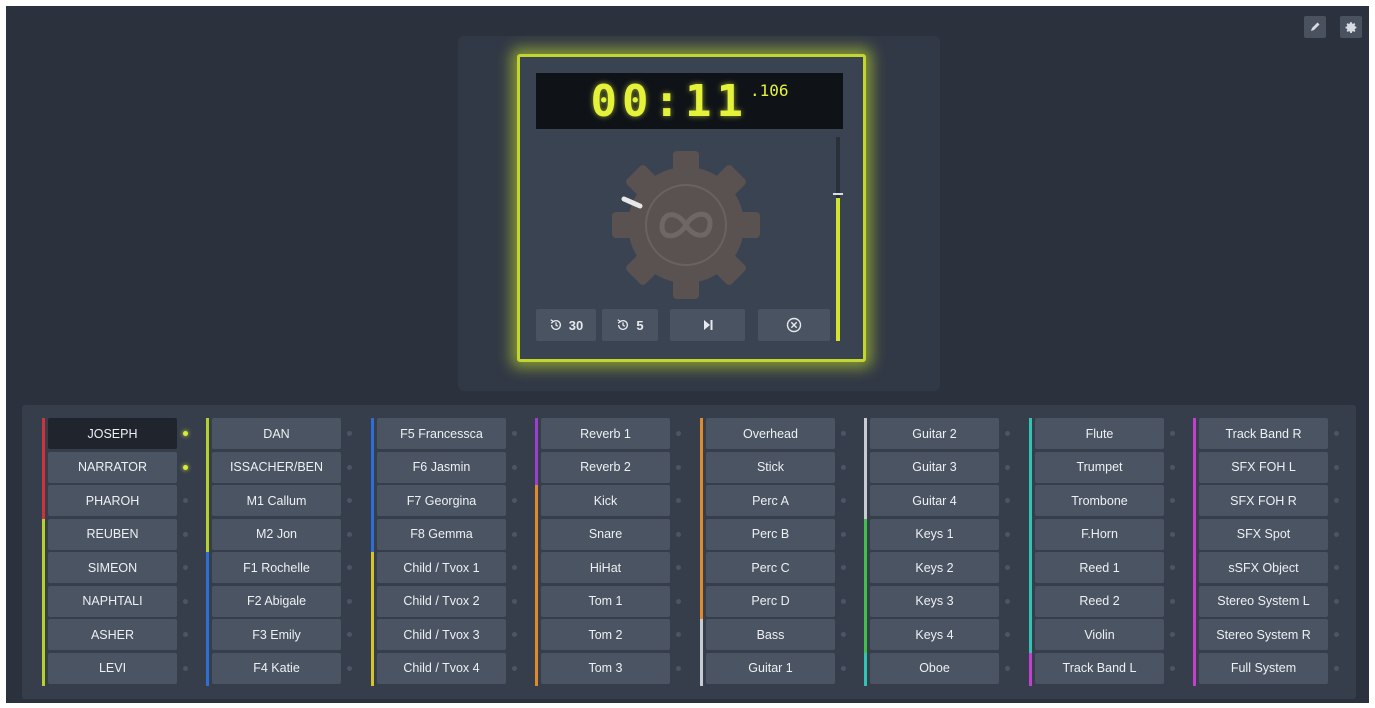 Image resolution: width=1375 pixels, height=708 pixels. What do you see at coordinates (1099, 634) in the screenshot?
I see `channel-button: Violin` at bounding box center [1099, 634].